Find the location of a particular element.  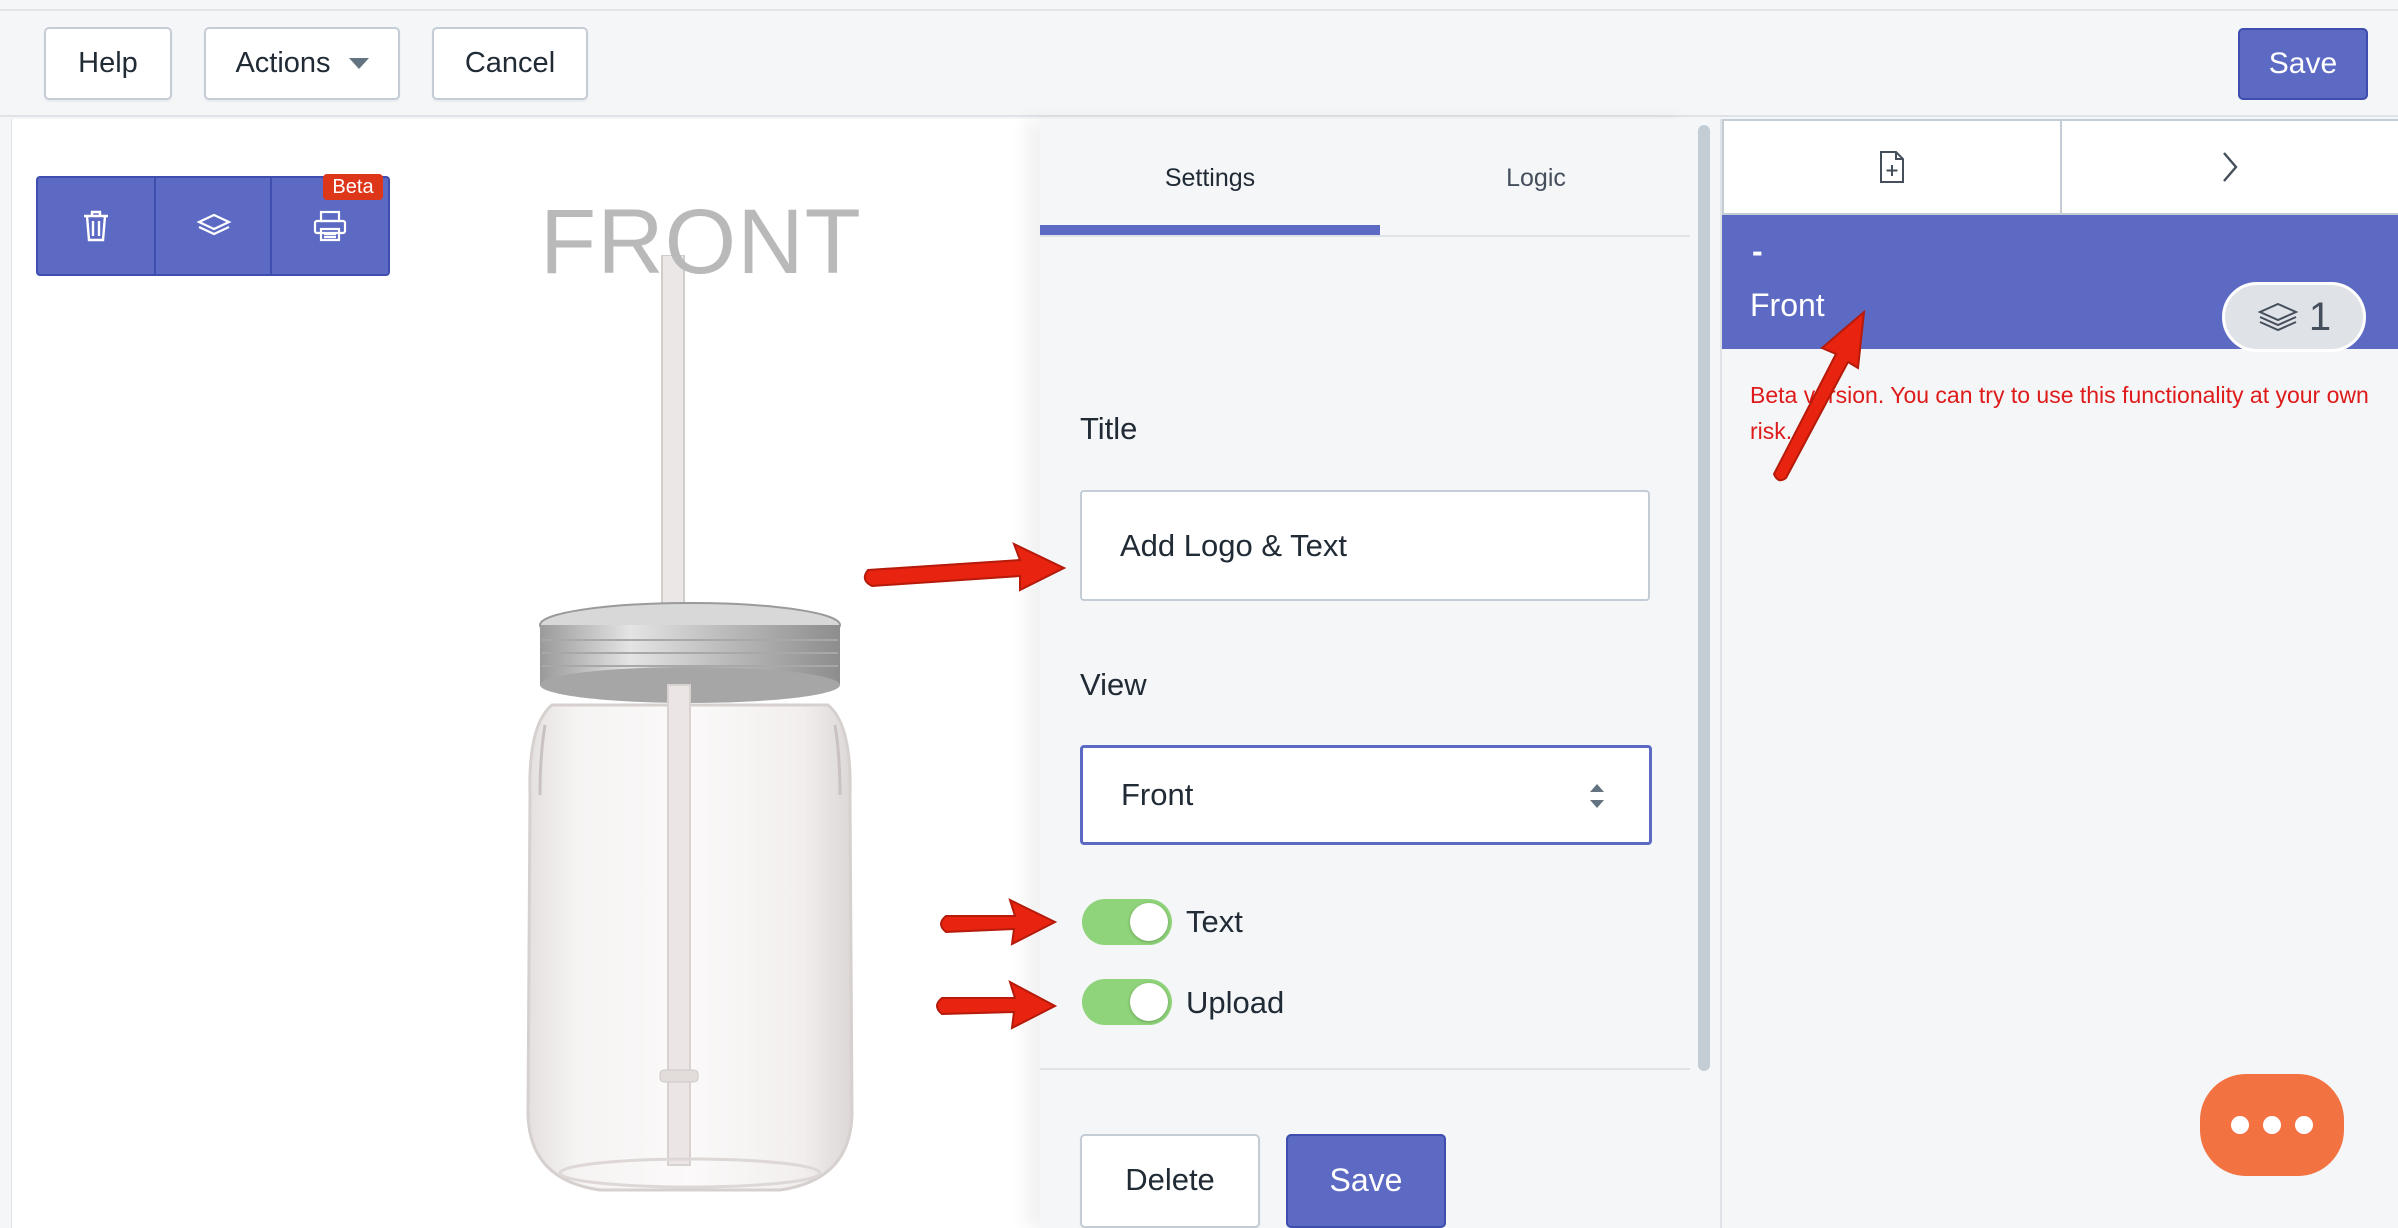

view-select: Front is located at coordinates (1366, 795).